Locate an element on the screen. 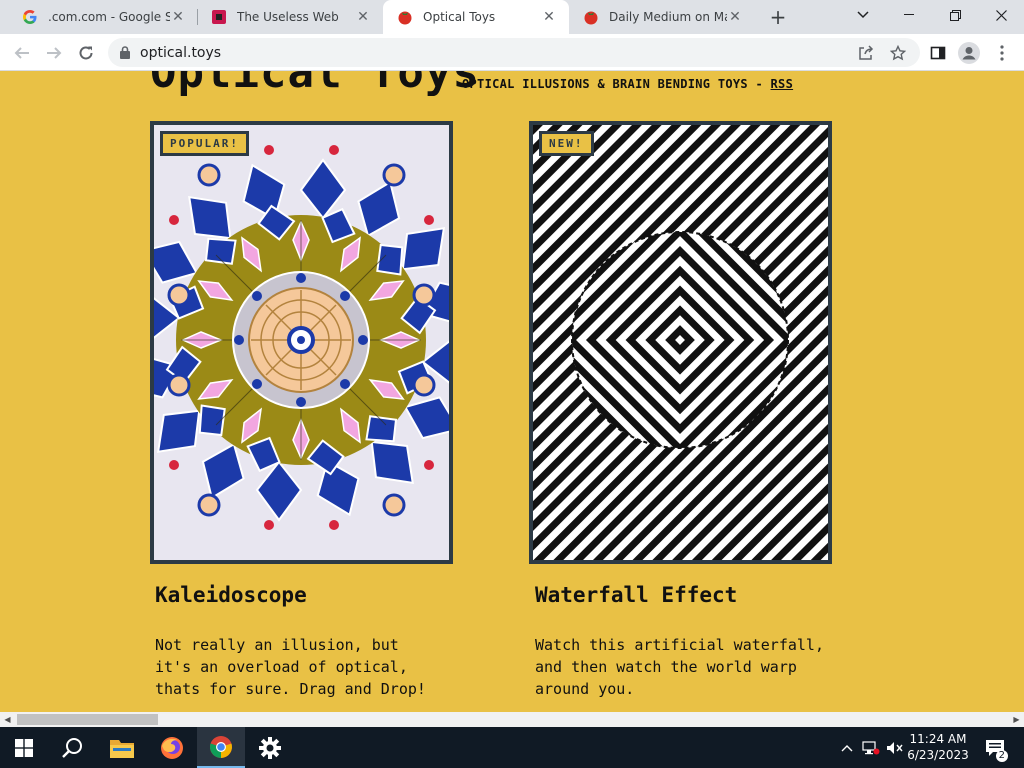  tab-useless-web: The Useless Web ✕ is located at coordinates (290, 17).